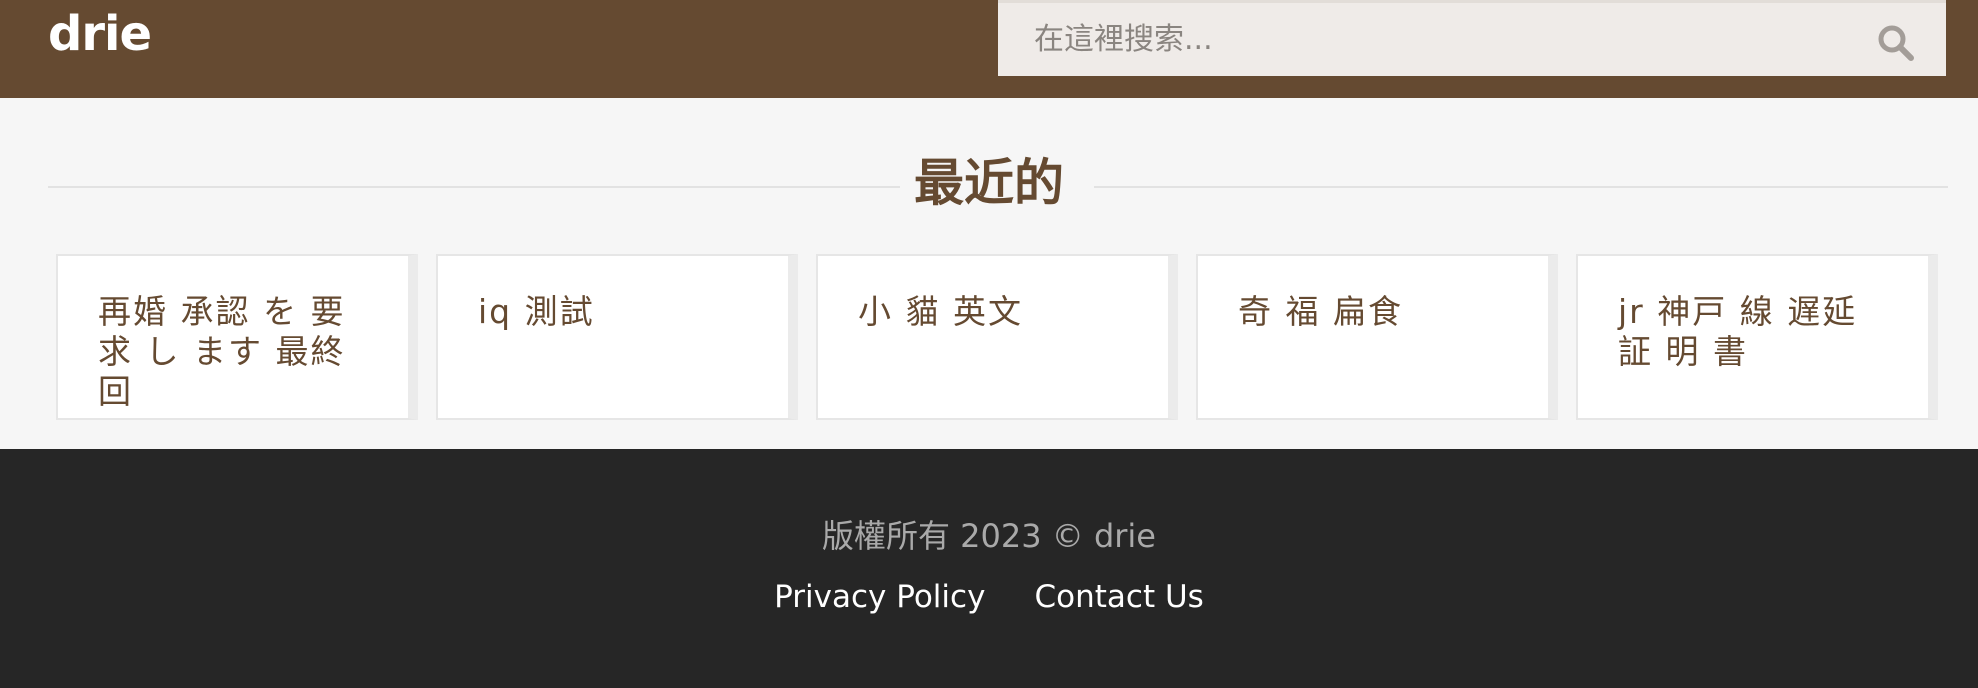 The image size is (1978, 688). What do you see at coordinates (1428, 39) in the screenshot?
I see `search-input` at bounding box center [1428, 39].